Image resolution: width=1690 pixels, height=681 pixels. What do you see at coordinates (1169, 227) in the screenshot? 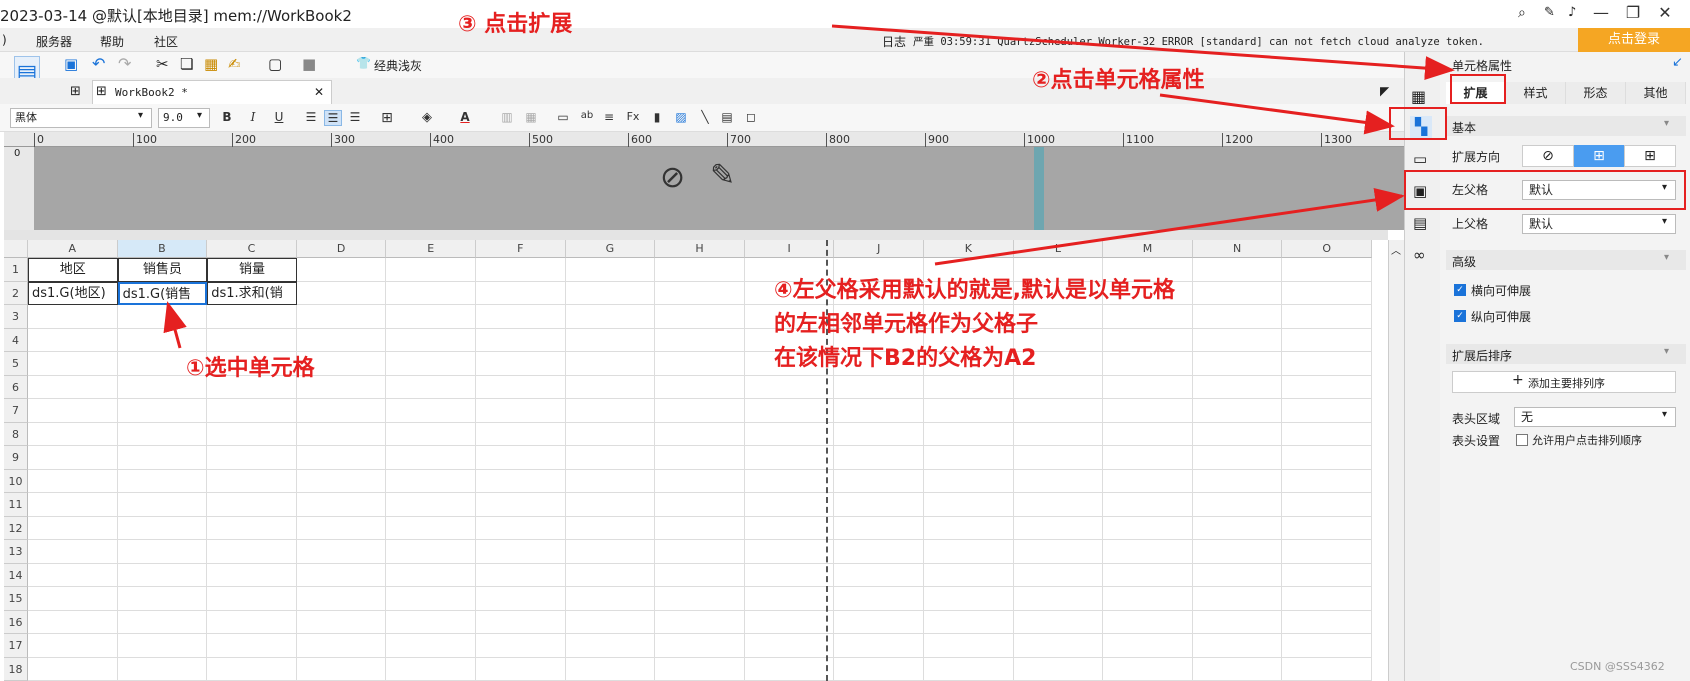
I see `arrow-left-parent` at bounding box center [1169, 227].